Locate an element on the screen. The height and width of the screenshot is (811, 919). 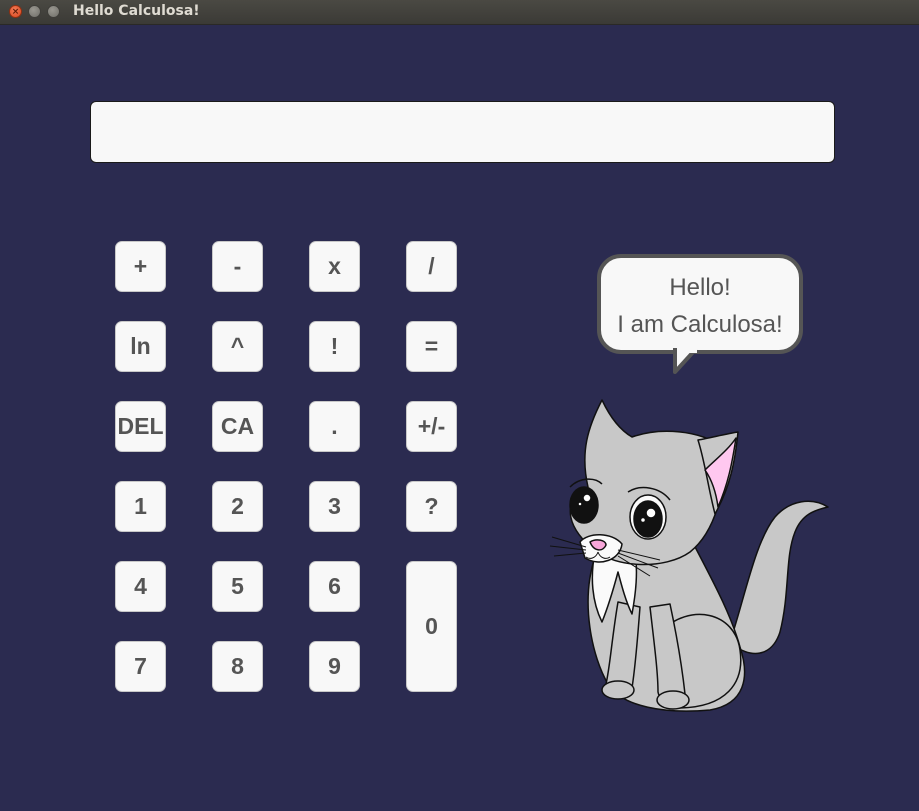
window-title: Hello Calculosa! is located at coordinates (136, 11).